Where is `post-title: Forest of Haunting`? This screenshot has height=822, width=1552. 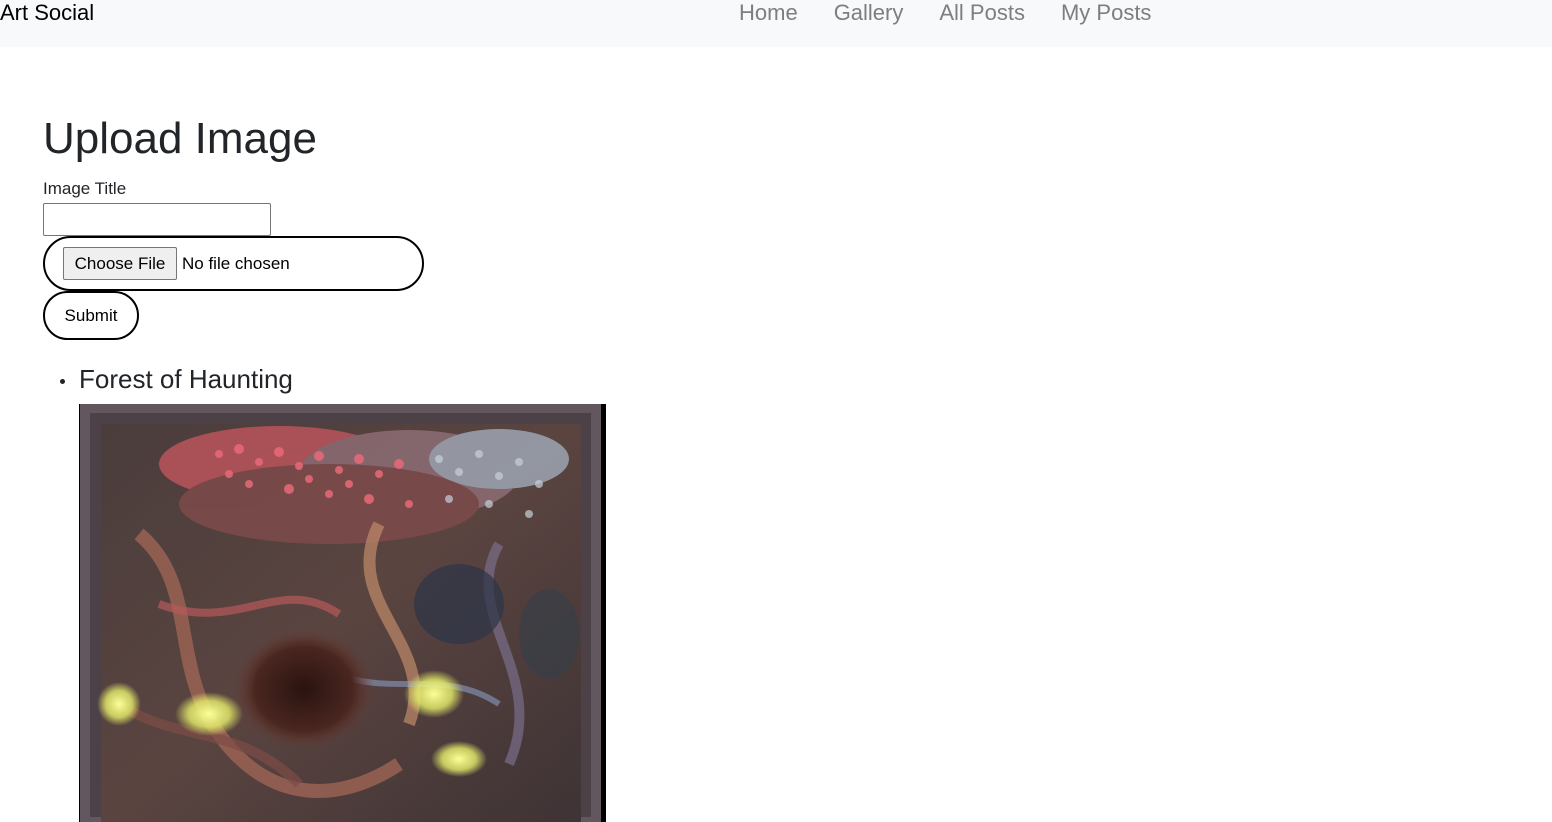 post-title: Forest of Haunting is located at coordinates (186, 379).